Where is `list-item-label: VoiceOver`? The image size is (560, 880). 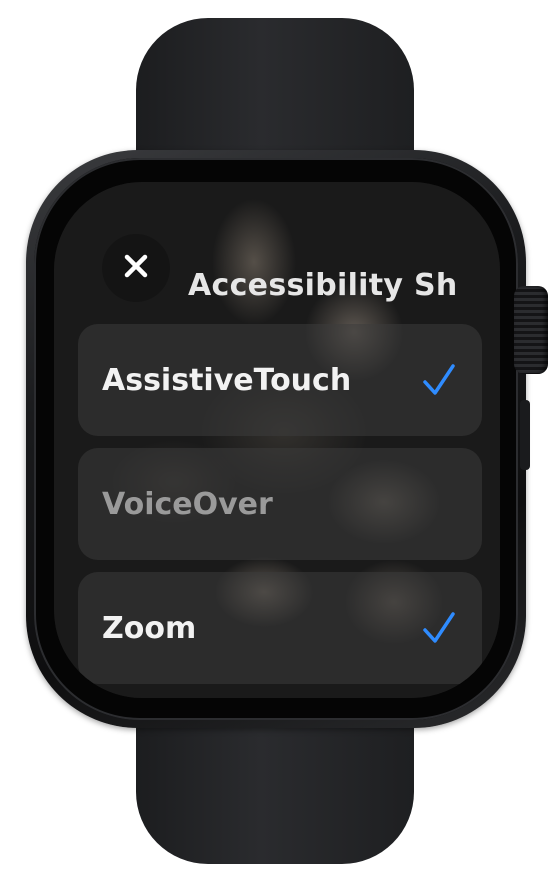 list-item-label: VoiceOver is located at coordinates (187, 504).